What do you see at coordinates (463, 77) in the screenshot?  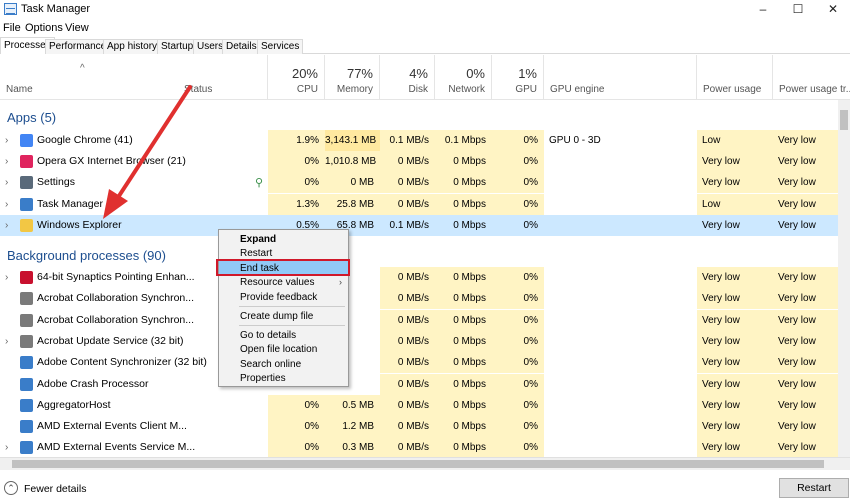 I see `header-network: 0% Network` at bounding box center [463, 77].